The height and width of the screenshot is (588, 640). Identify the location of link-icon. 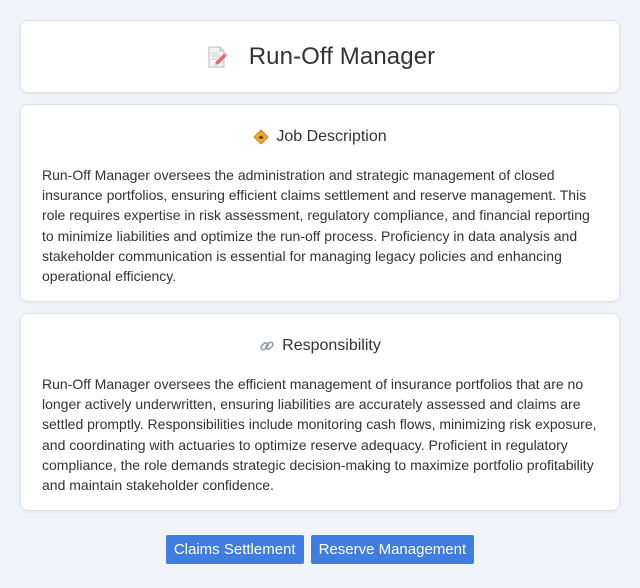
(267, 346).